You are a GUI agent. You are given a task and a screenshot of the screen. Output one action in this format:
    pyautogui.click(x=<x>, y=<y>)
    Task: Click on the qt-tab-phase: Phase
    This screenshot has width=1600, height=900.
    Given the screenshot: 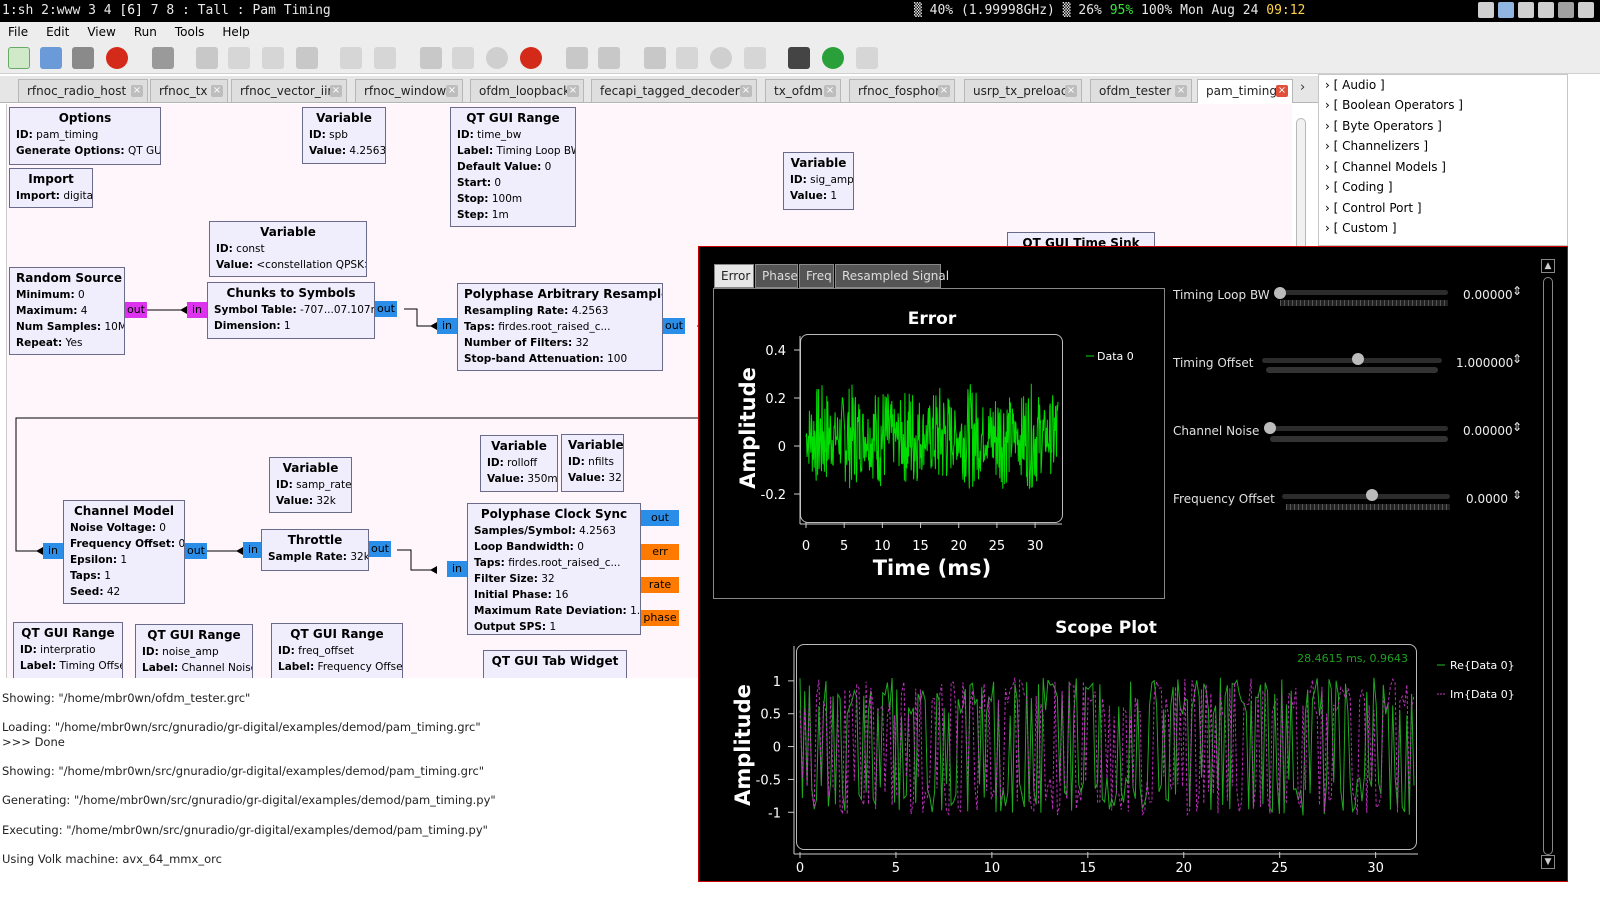 What is the action you would take?
    pyautogui.click(x=776, y=276)
    